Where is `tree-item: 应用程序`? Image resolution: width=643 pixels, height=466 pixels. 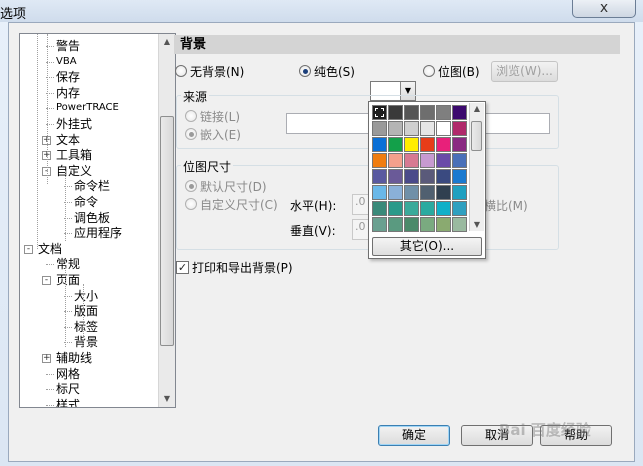
tree-item: 应用程序 is located at coordinates (98, 233).